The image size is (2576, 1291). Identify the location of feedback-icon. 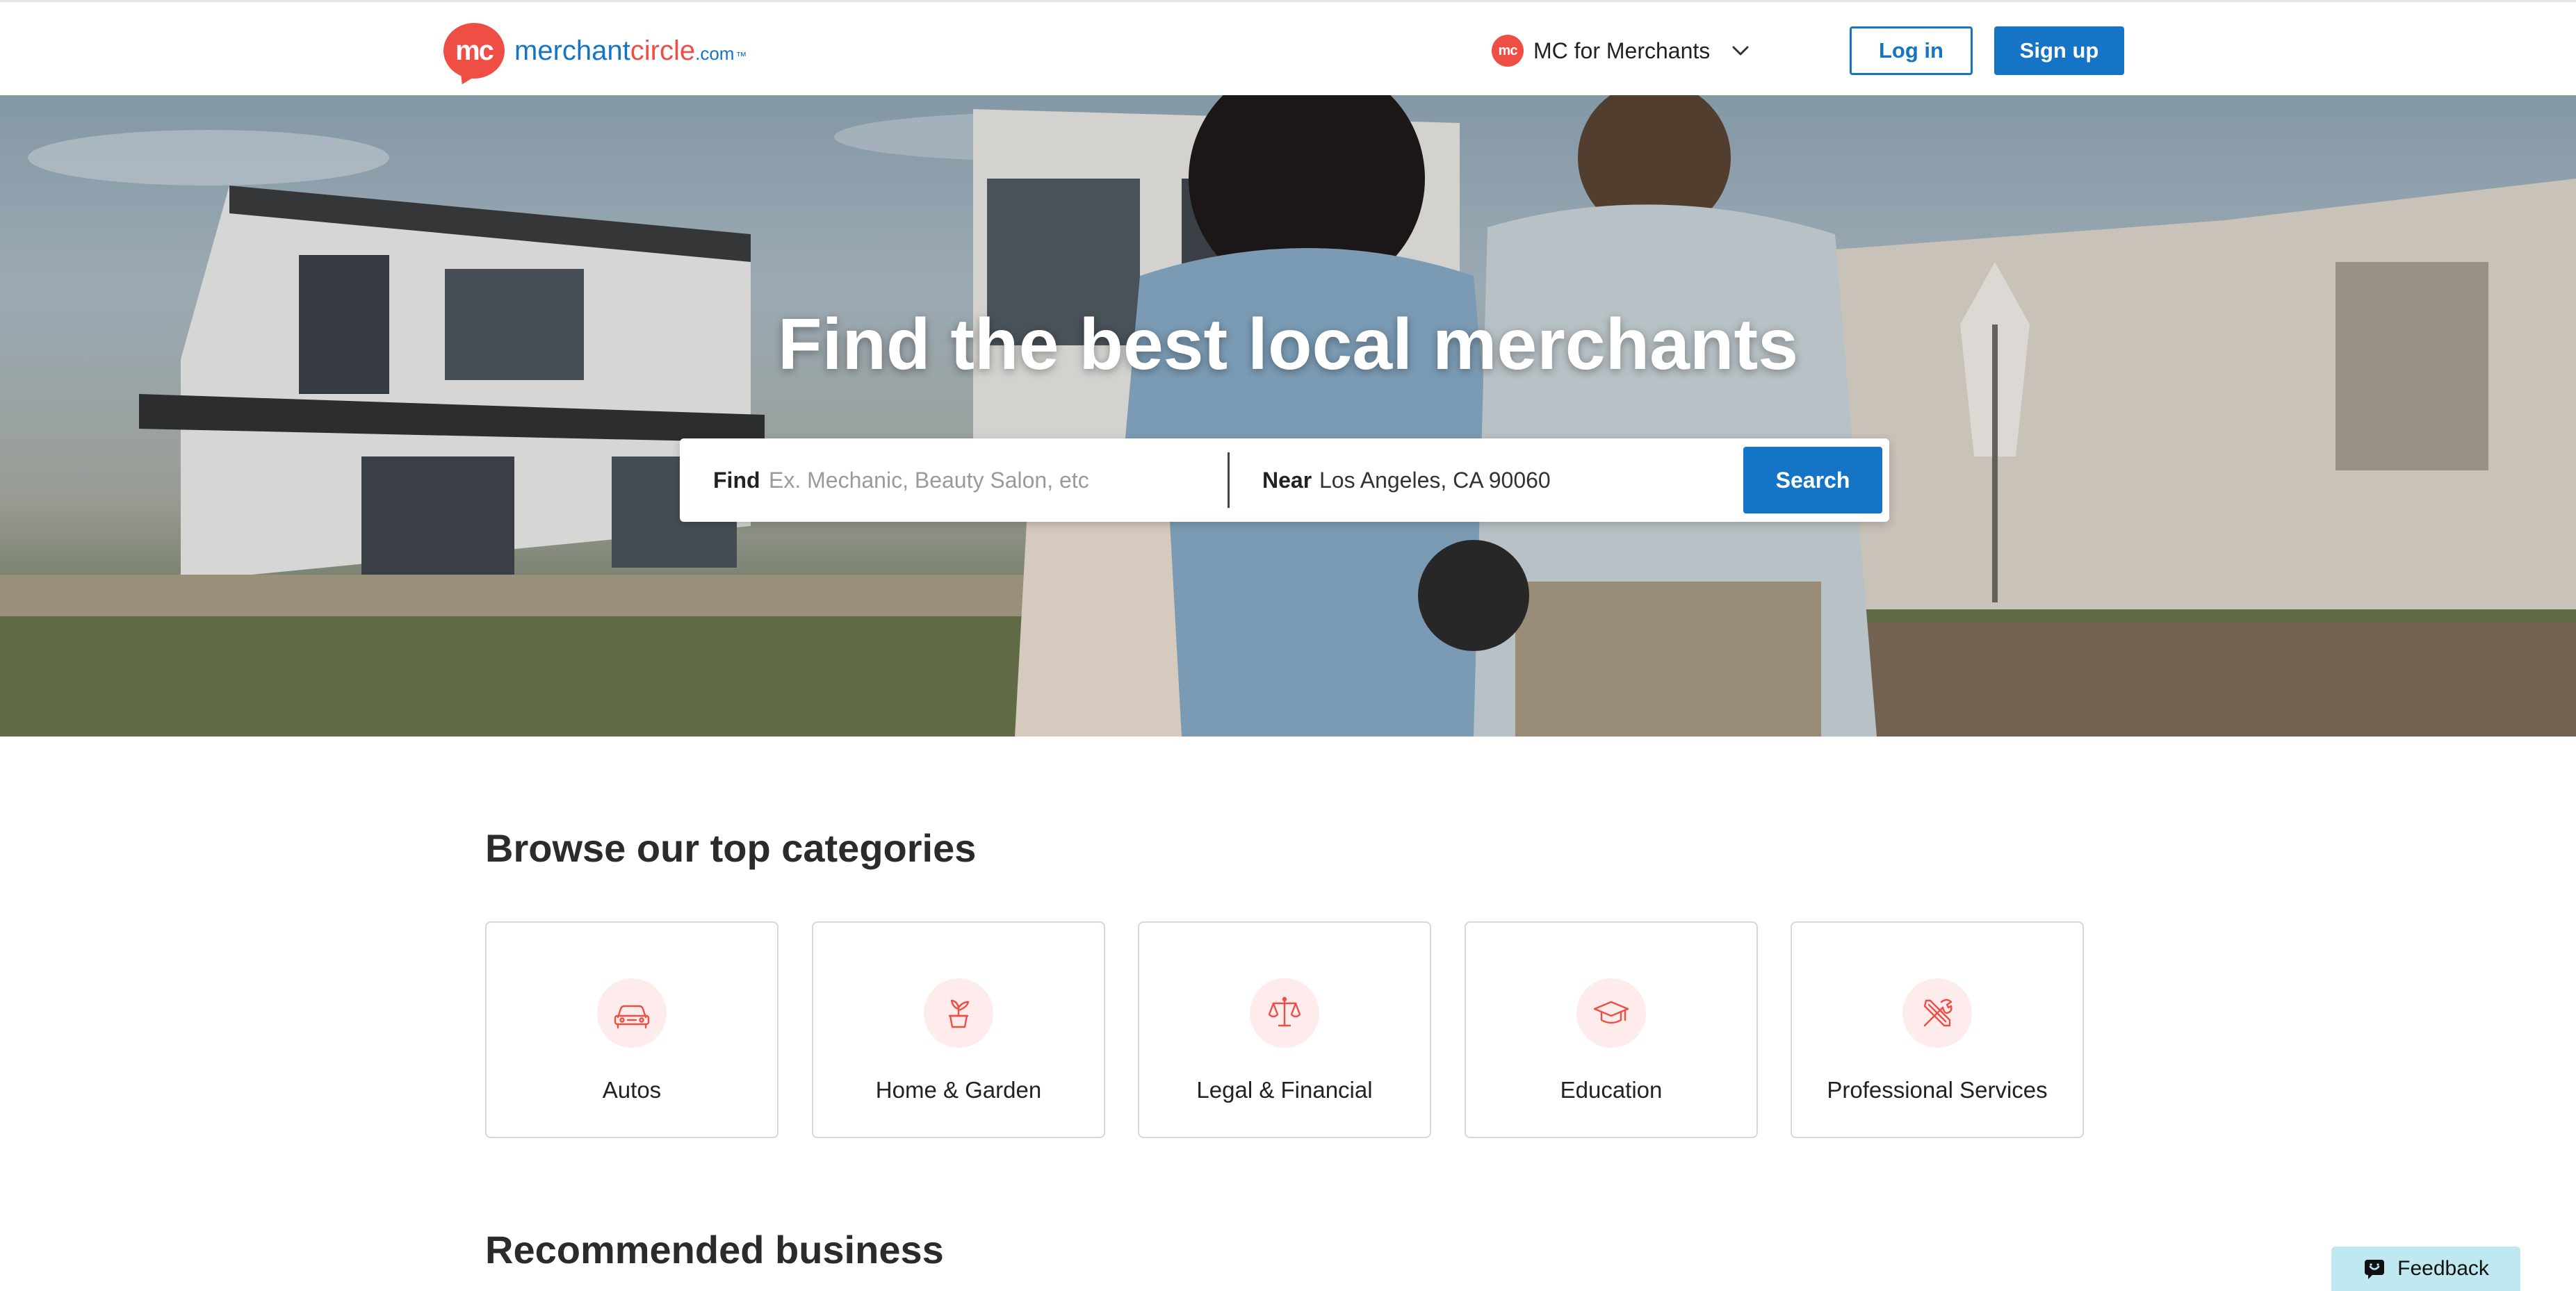
(2375, 1269).